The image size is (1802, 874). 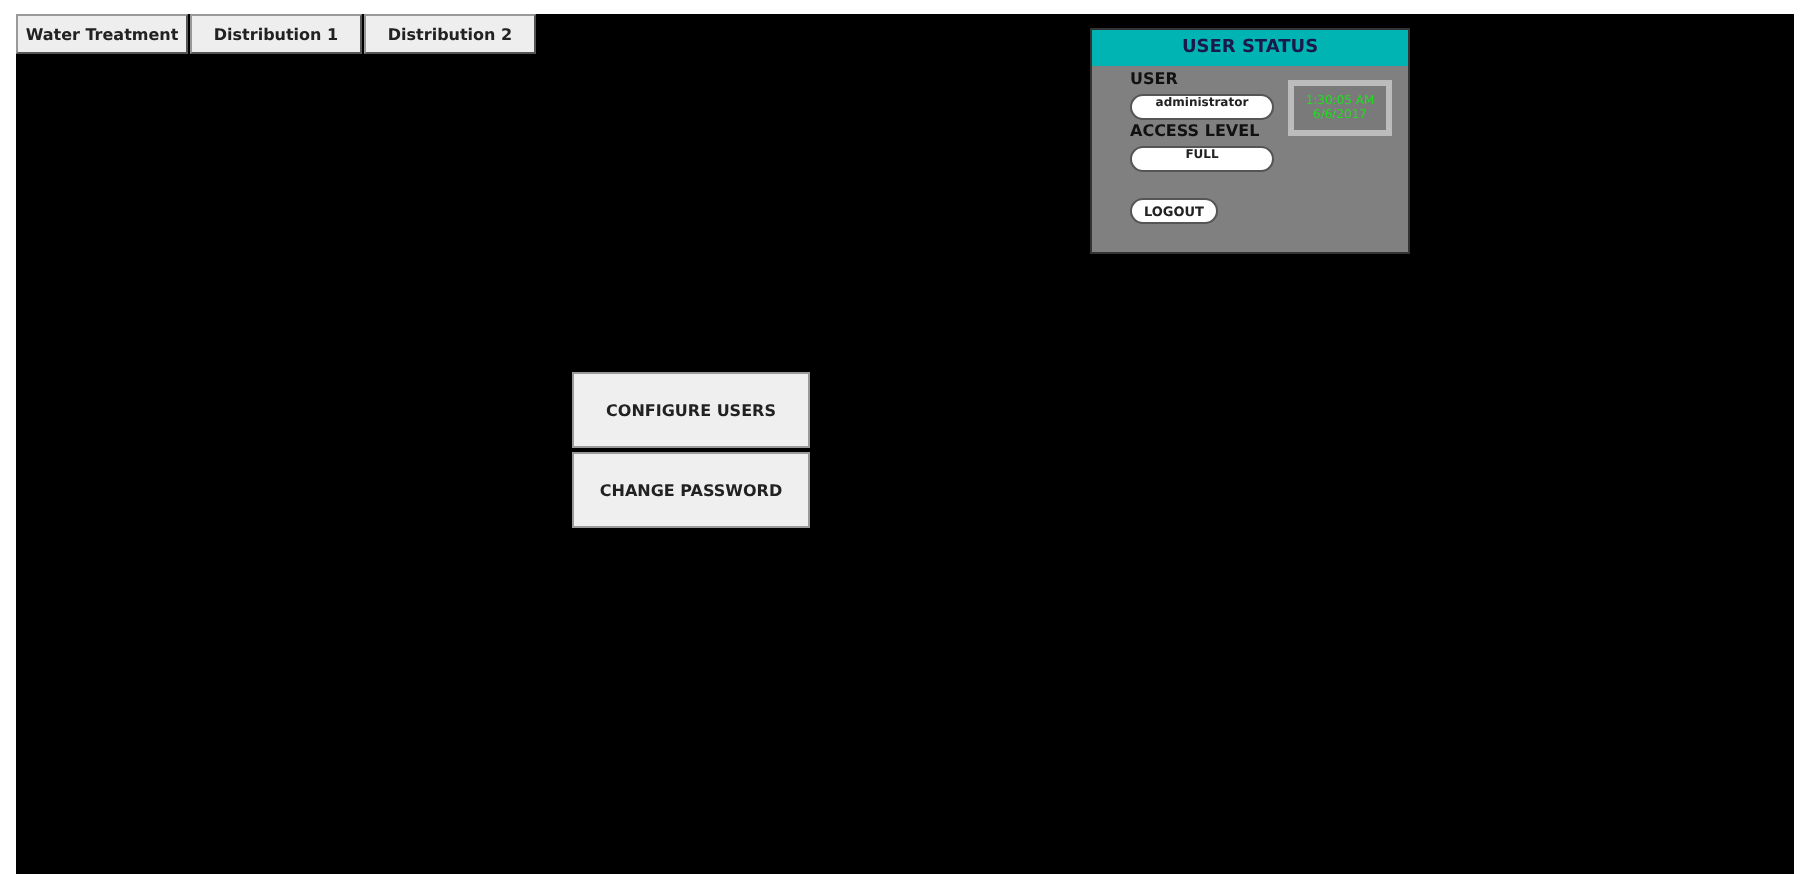 I want to click on access-level-label: ACCESS LEVEL, so click(x=1195, y=131).